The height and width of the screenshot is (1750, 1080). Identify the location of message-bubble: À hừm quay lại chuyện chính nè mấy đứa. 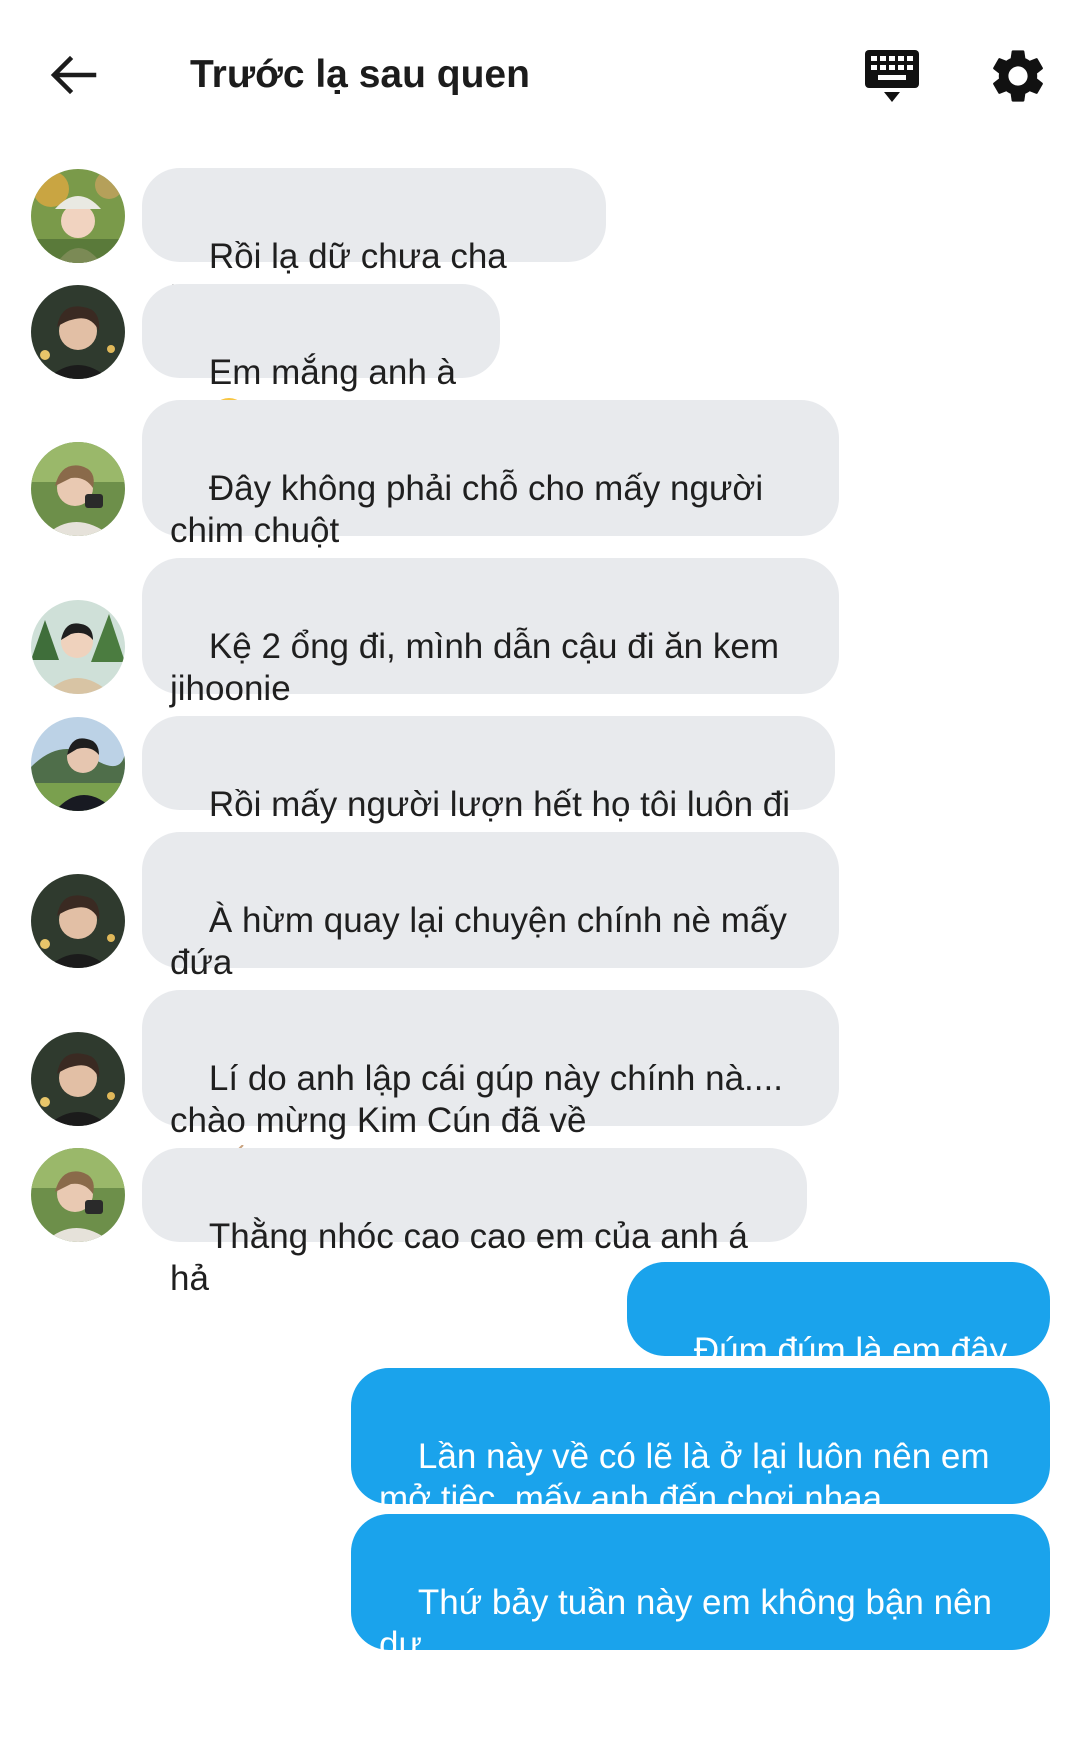
(490, 907).